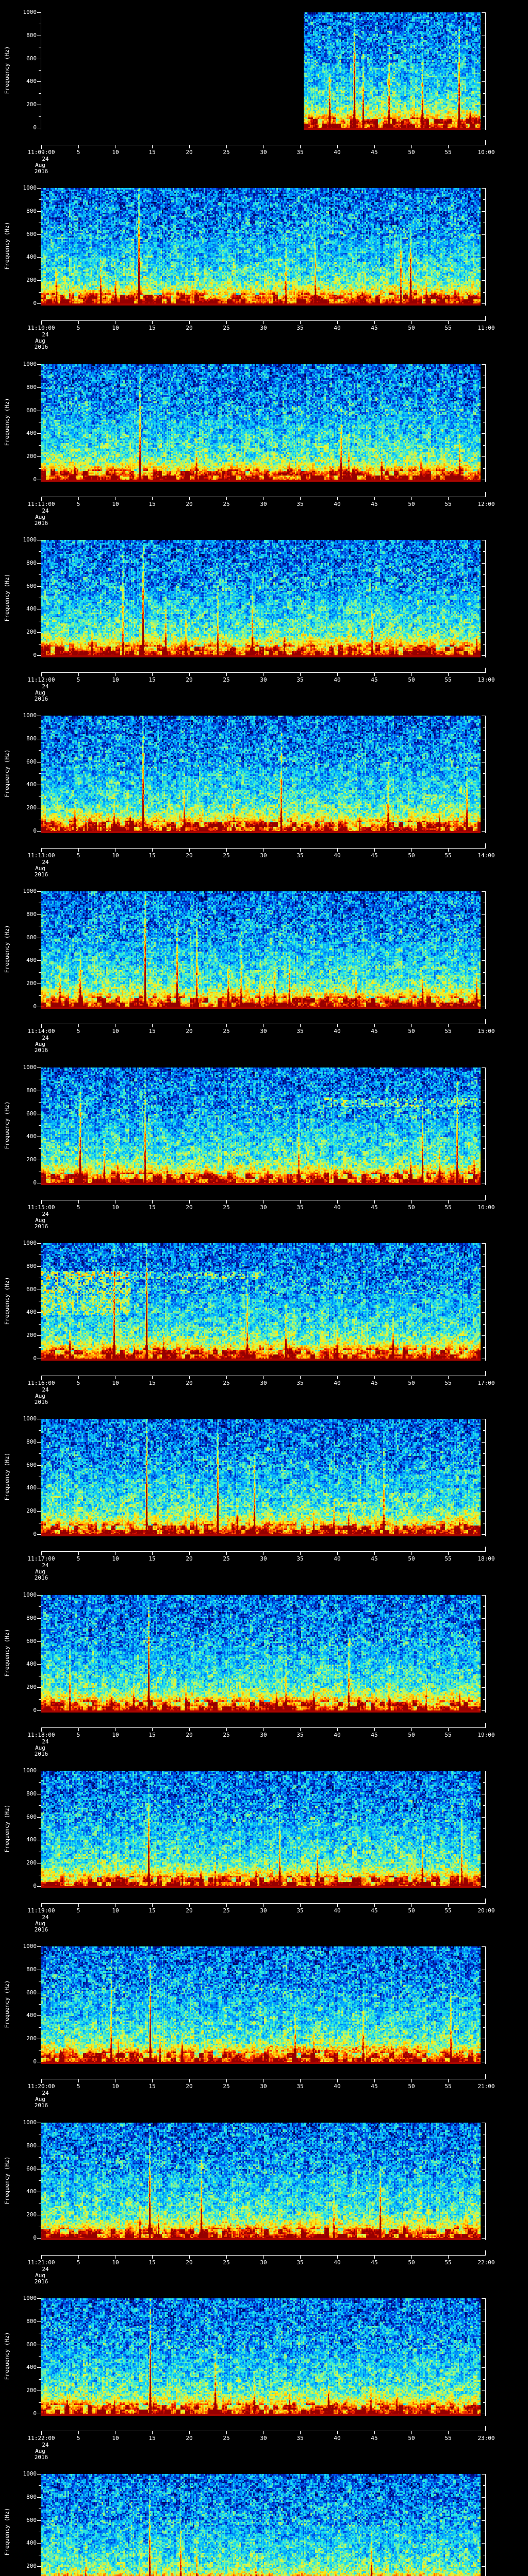 This screenshot has width=528, height=2576. Describe the element at coordinates (263, 2086) in the screenshot. I see `x-tick-label: 30` at that location.